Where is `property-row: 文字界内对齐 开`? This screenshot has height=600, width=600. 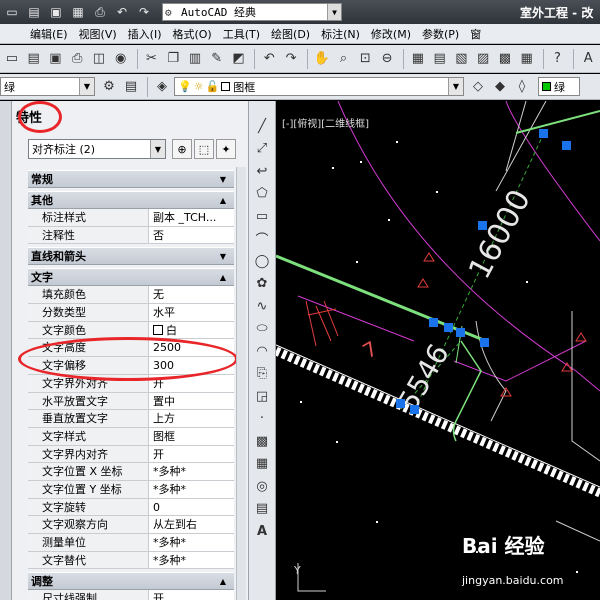 property-row: 文字界内对齐 开 is located at coordinates (131, 454).